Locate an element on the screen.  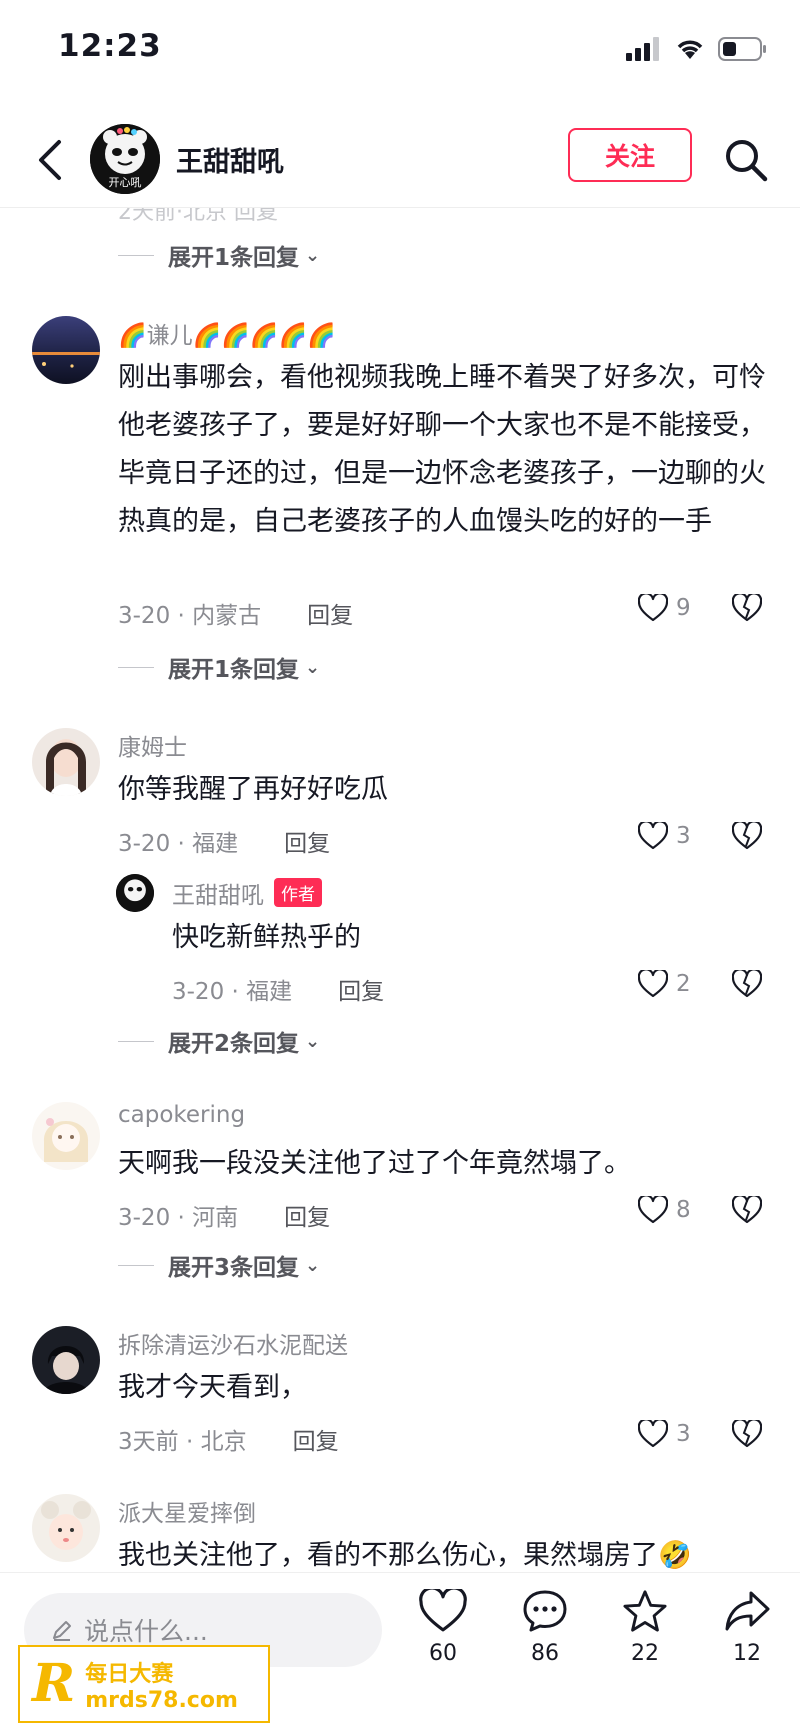
like-button: 2 is located at coordinates (664, 984).